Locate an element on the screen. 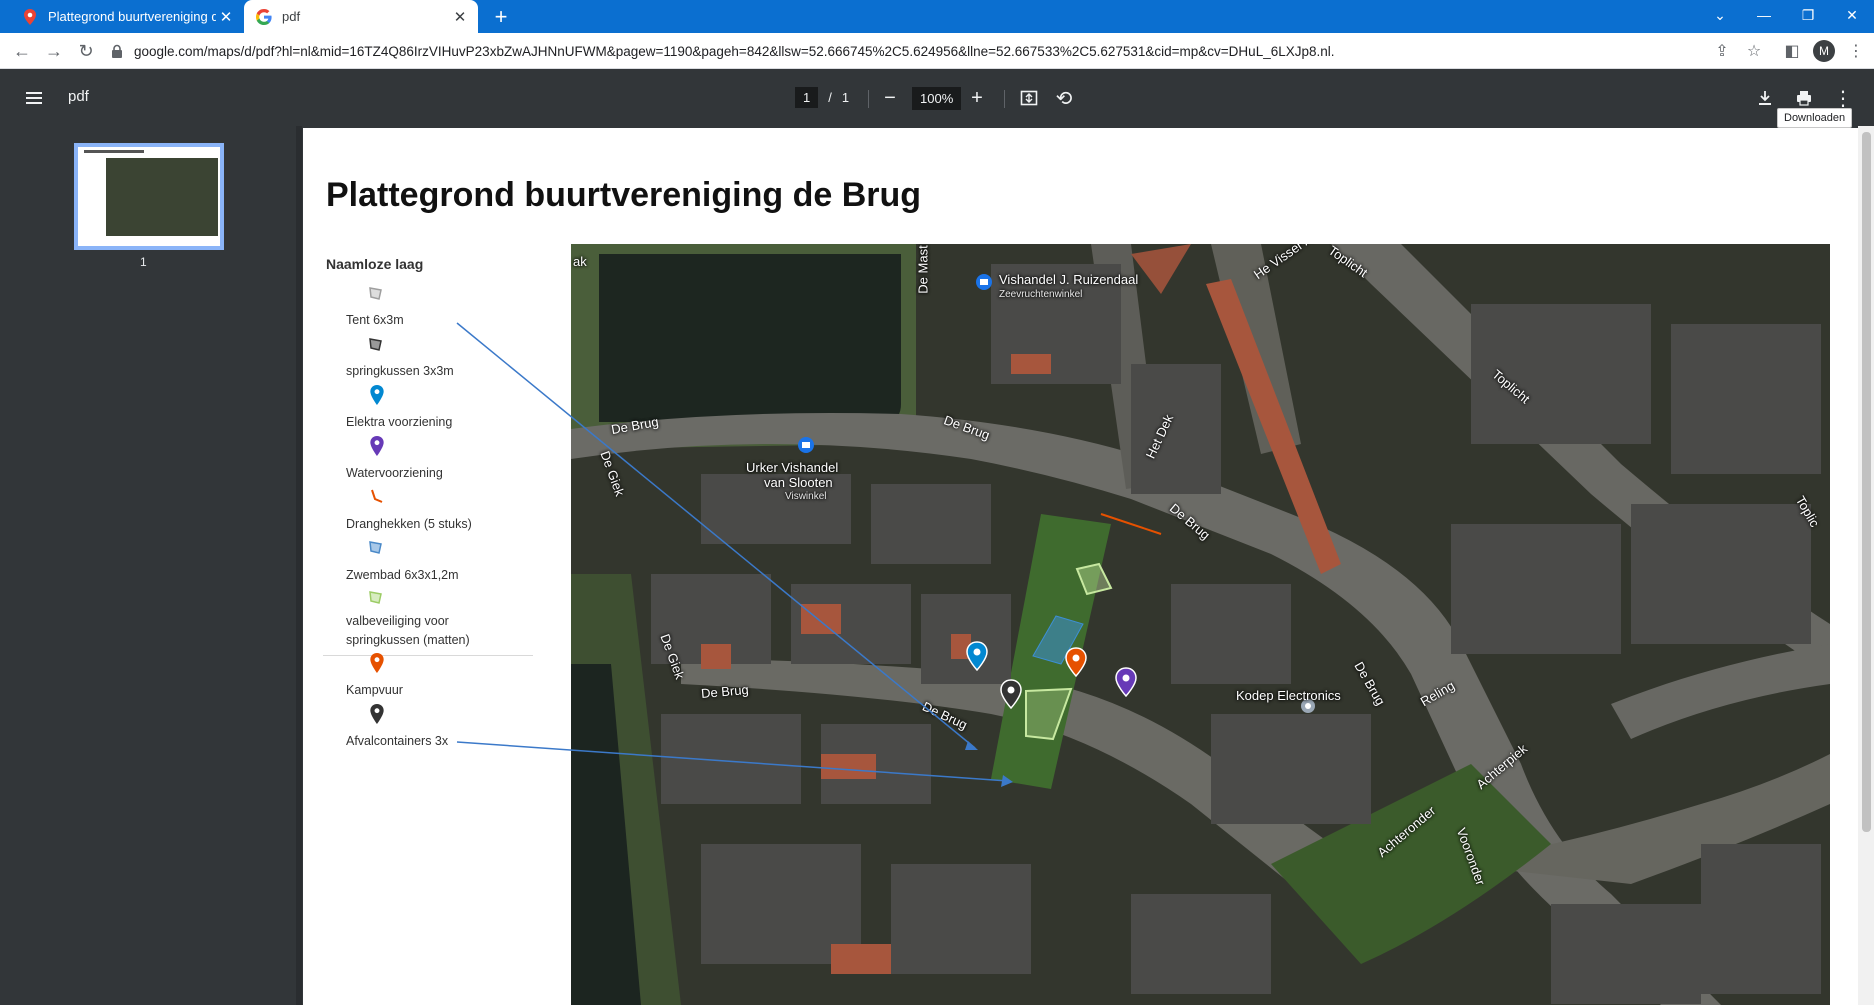  map-poi-sublabel: Zeevruchtenwinkel is located at coordinates (1041, 294).